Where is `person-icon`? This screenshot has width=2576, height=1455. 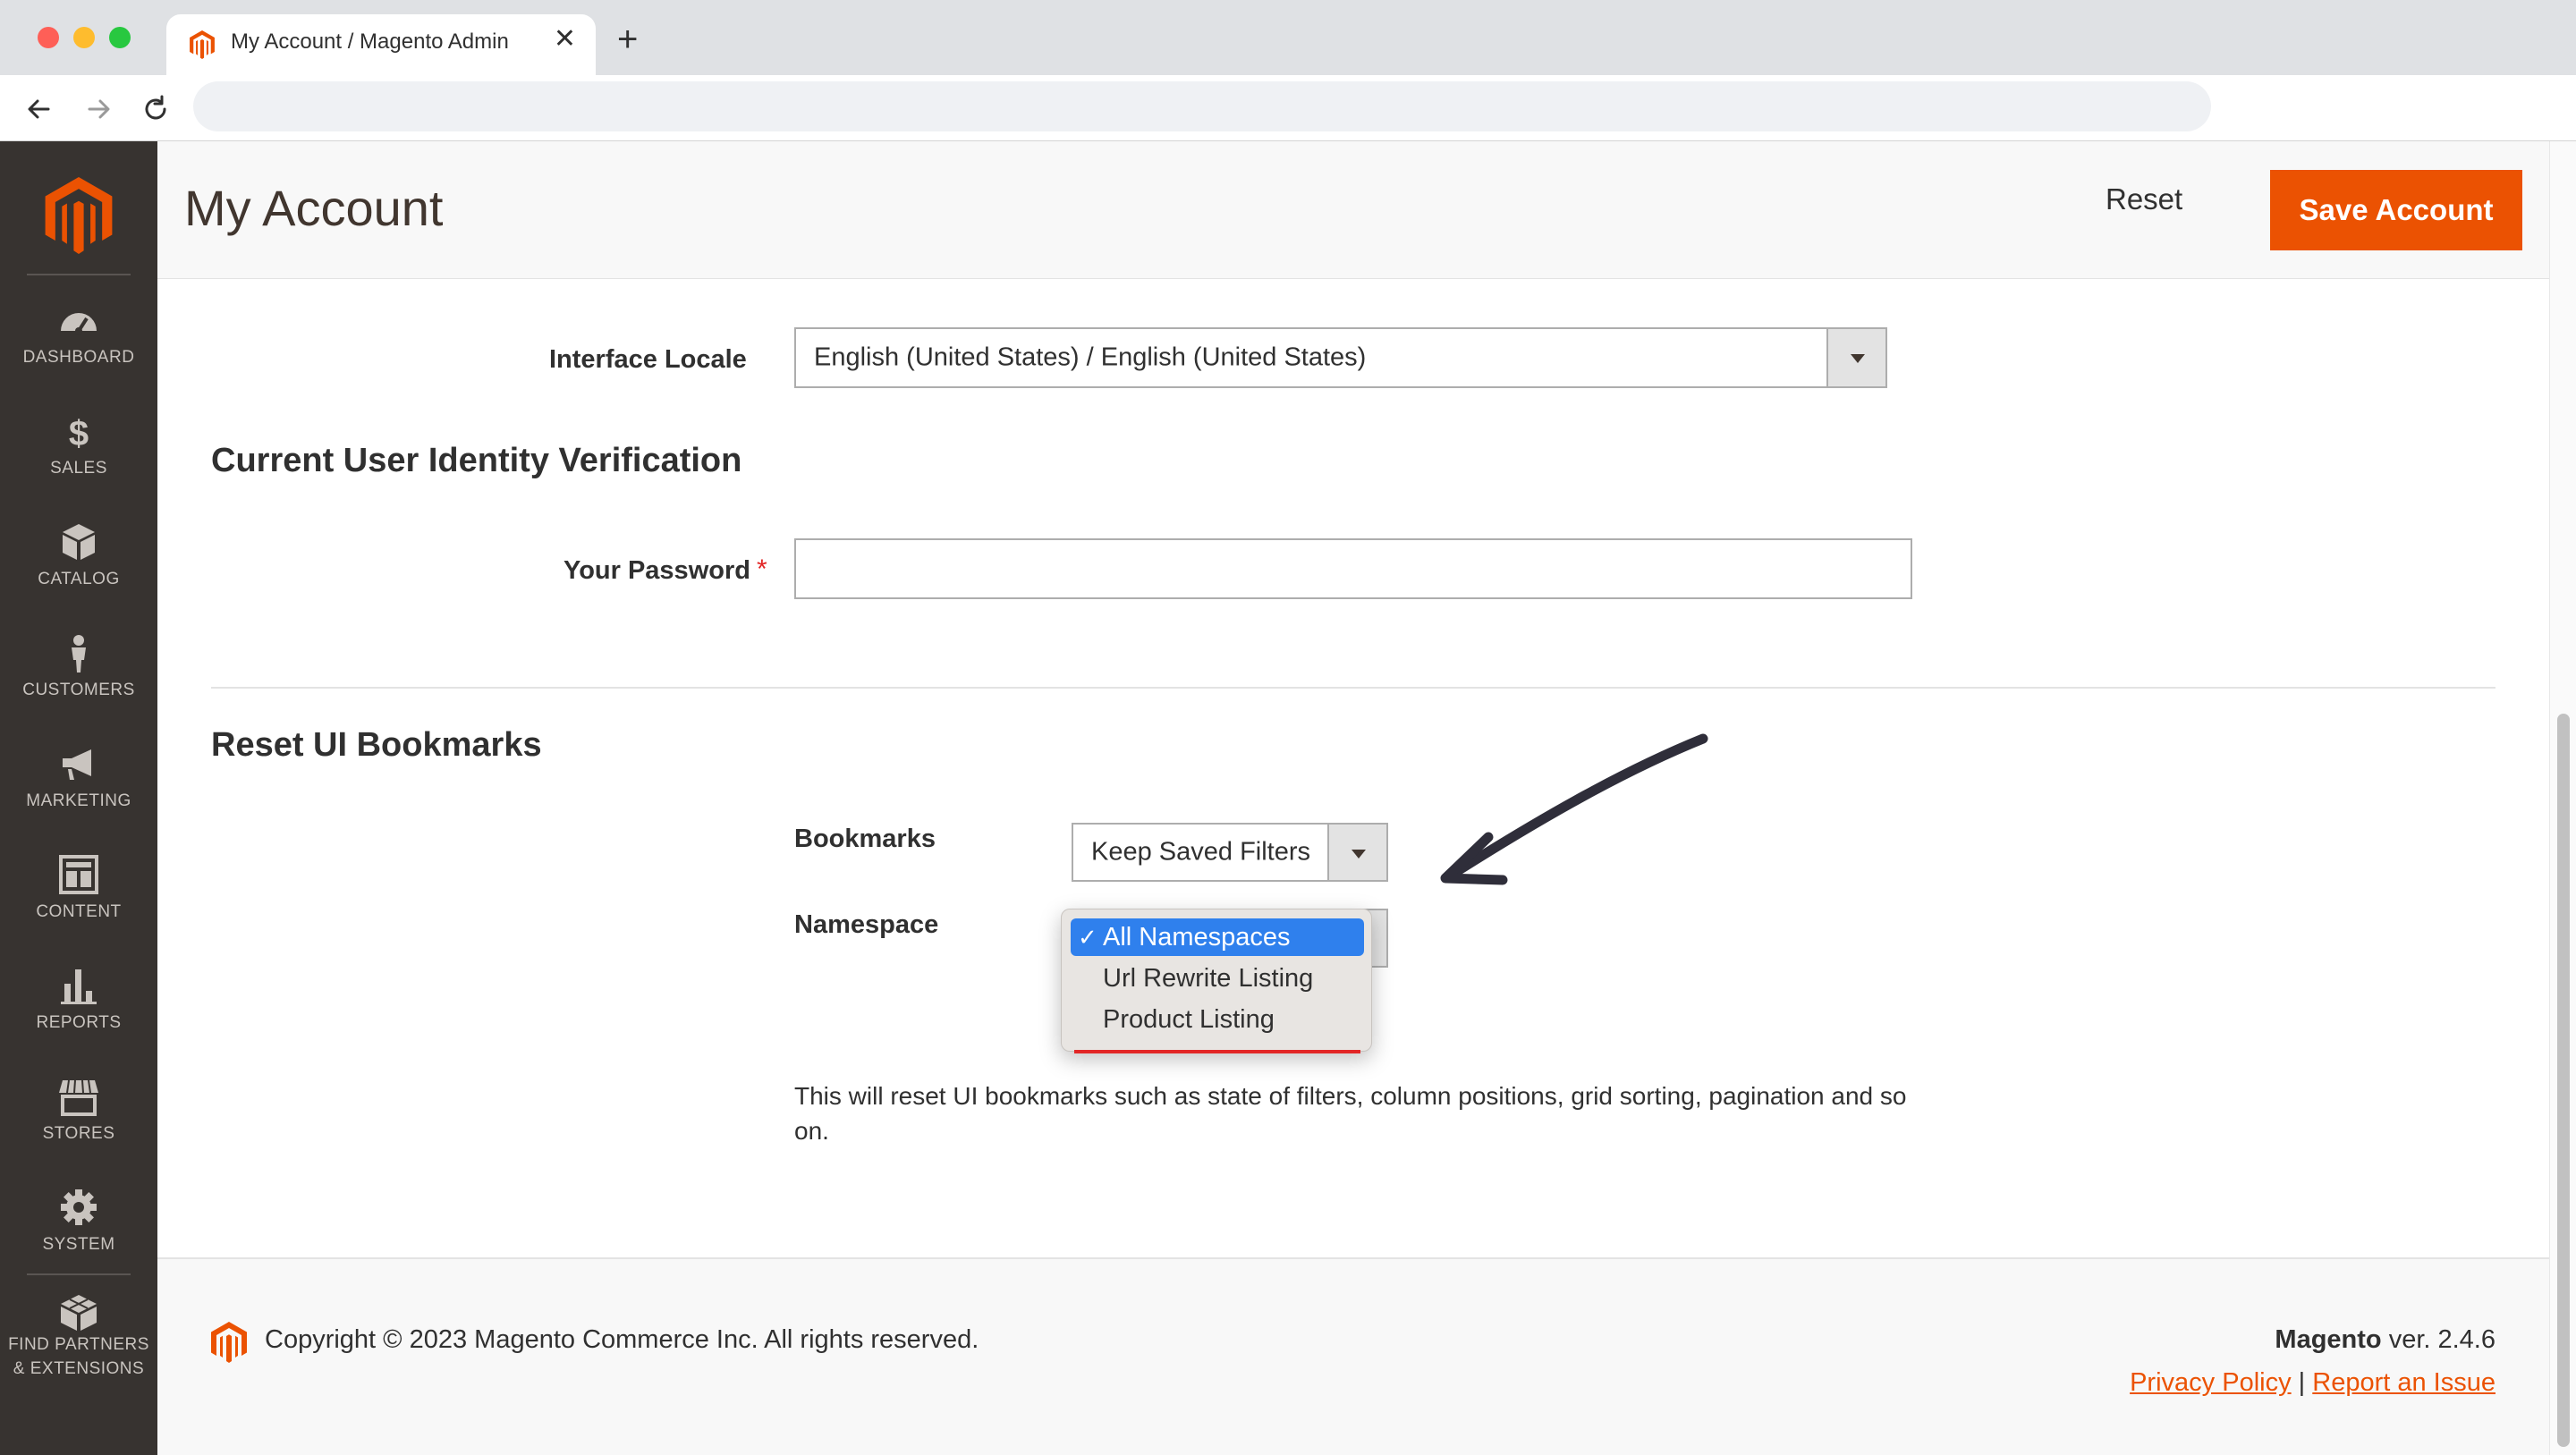 person-icon is located at coordinates (79, 654).